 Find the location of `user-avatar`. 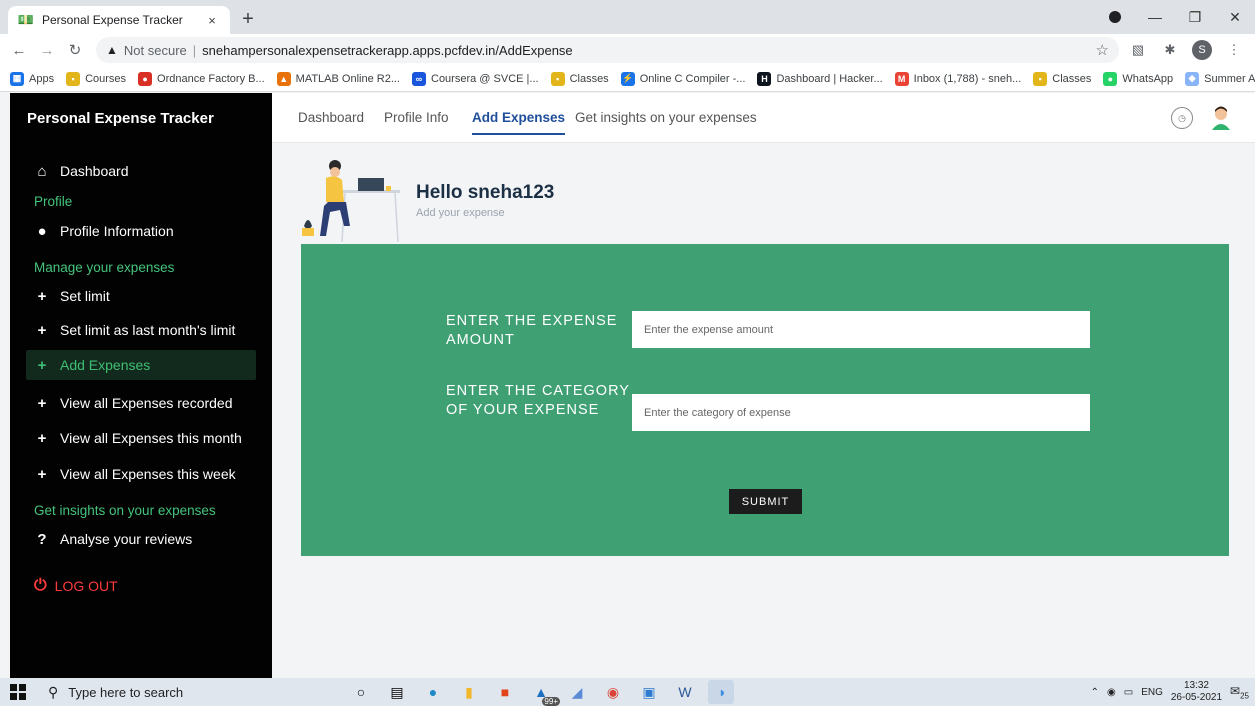

user-avatar is located at coordinates (1221, 118).